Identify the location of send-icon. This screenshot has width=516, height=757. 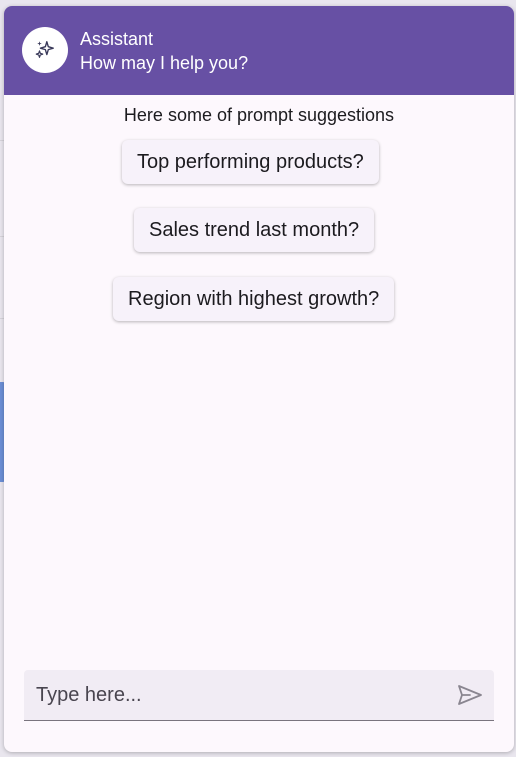
(470, 695).